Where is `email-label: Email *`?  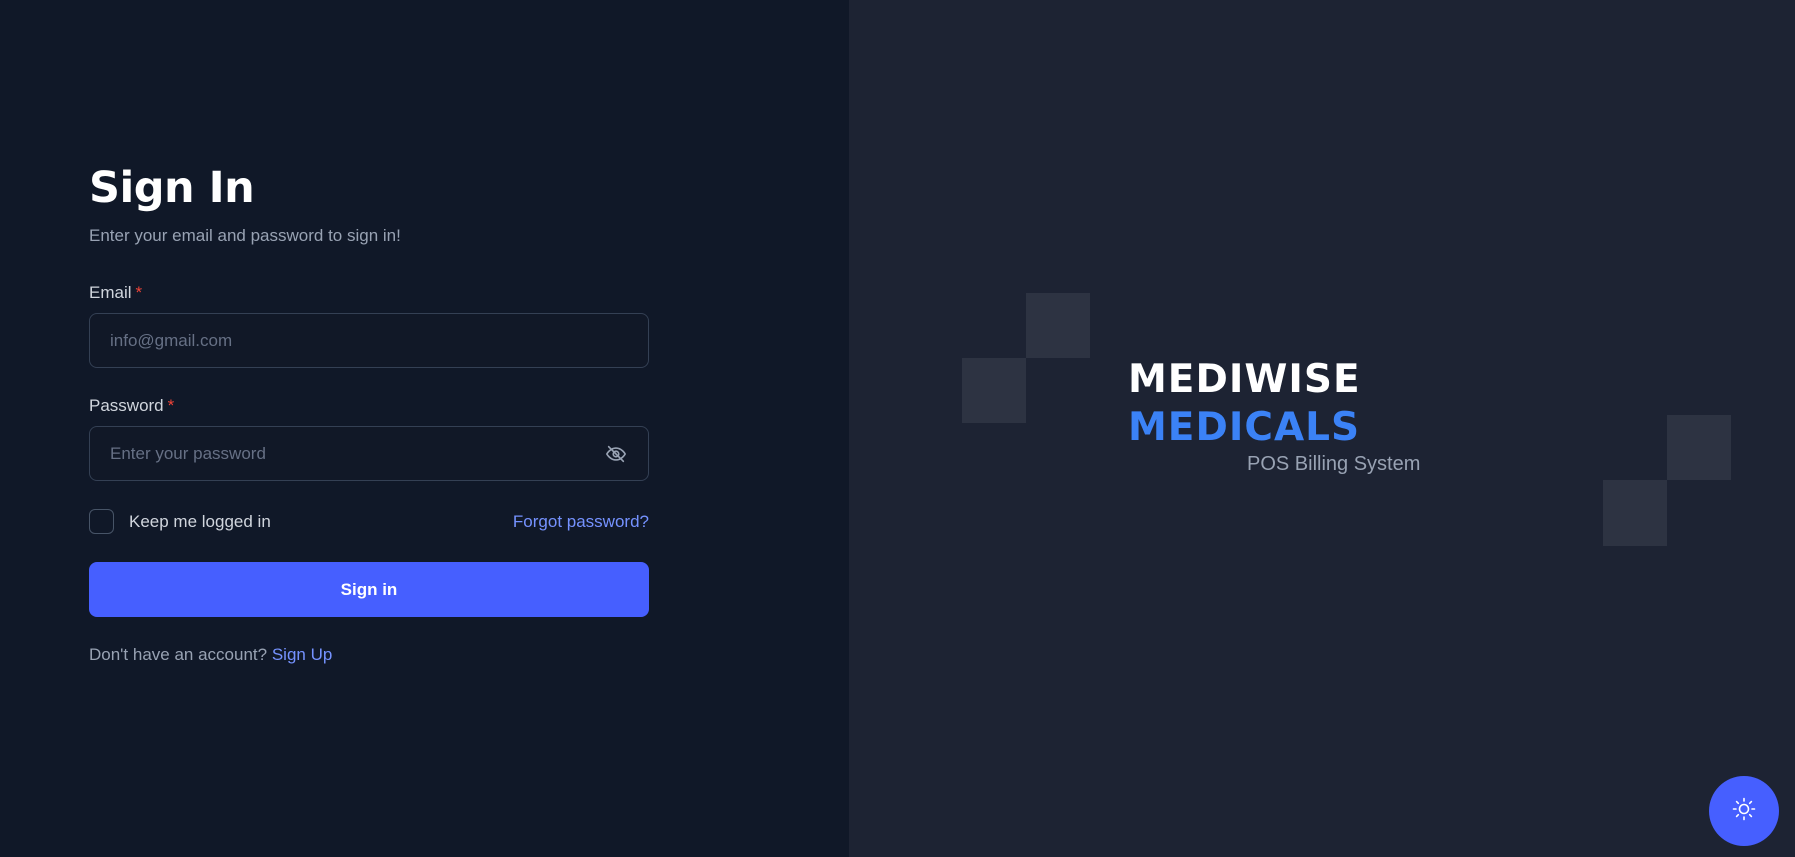
email-label: Email * is located at coordinates (115, 292).